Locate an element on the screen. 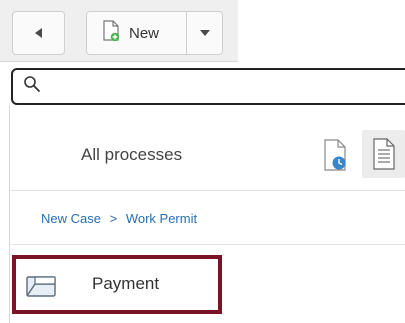 The image size is (405, 323). new-button: New is located at coordinates (136, 33).